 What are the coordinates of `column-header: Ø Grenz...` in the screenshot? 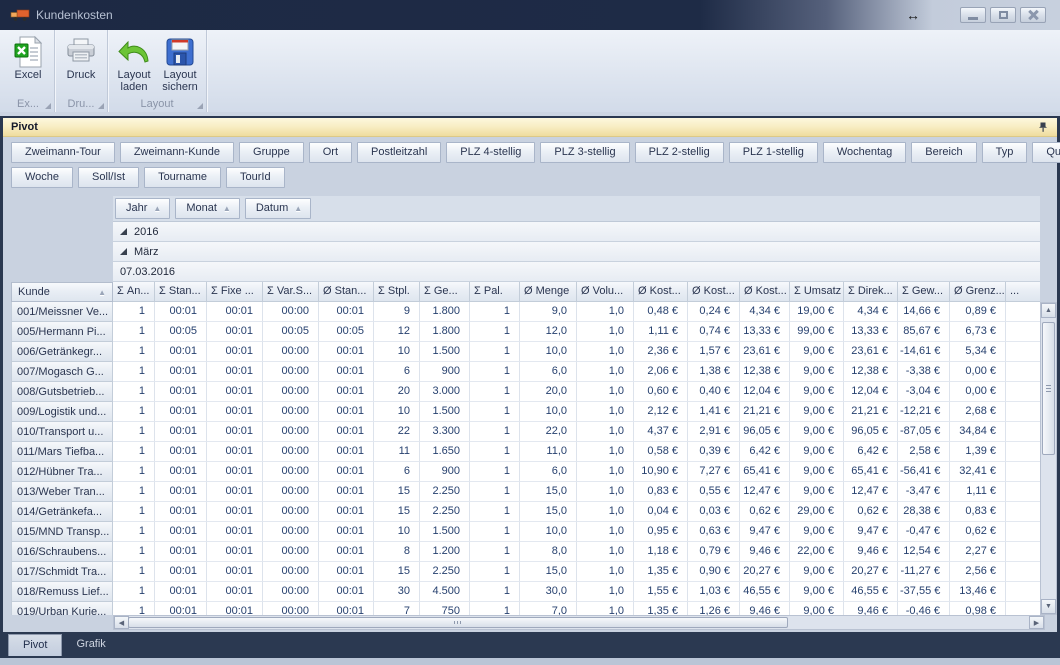 It's located at (978, 292).